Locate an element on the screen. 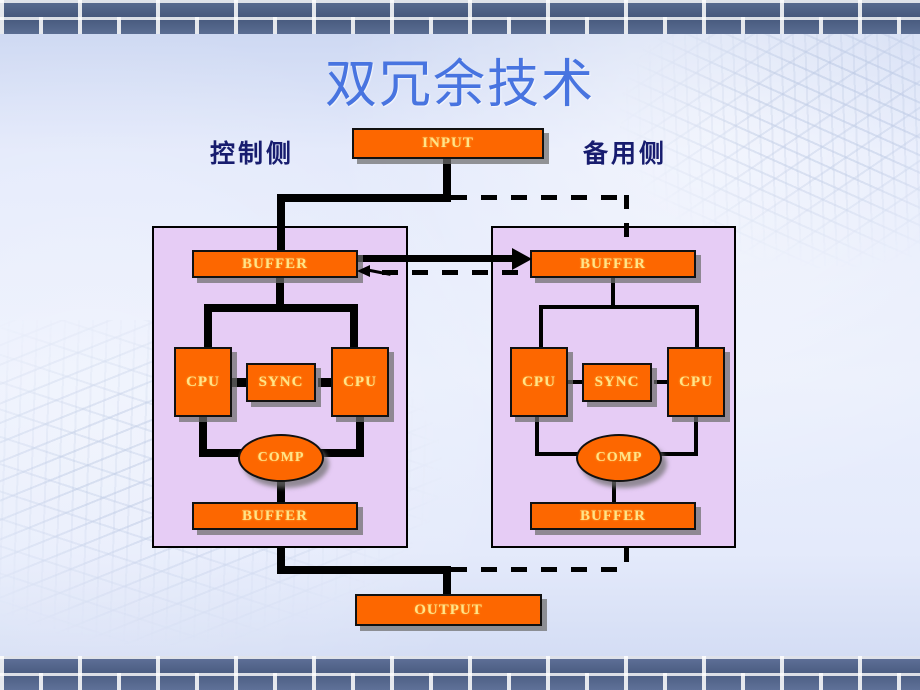 The height and width of the screenshot is (690, 920). node-right-cpu-b: CPU is located at coordinates (696, 382).